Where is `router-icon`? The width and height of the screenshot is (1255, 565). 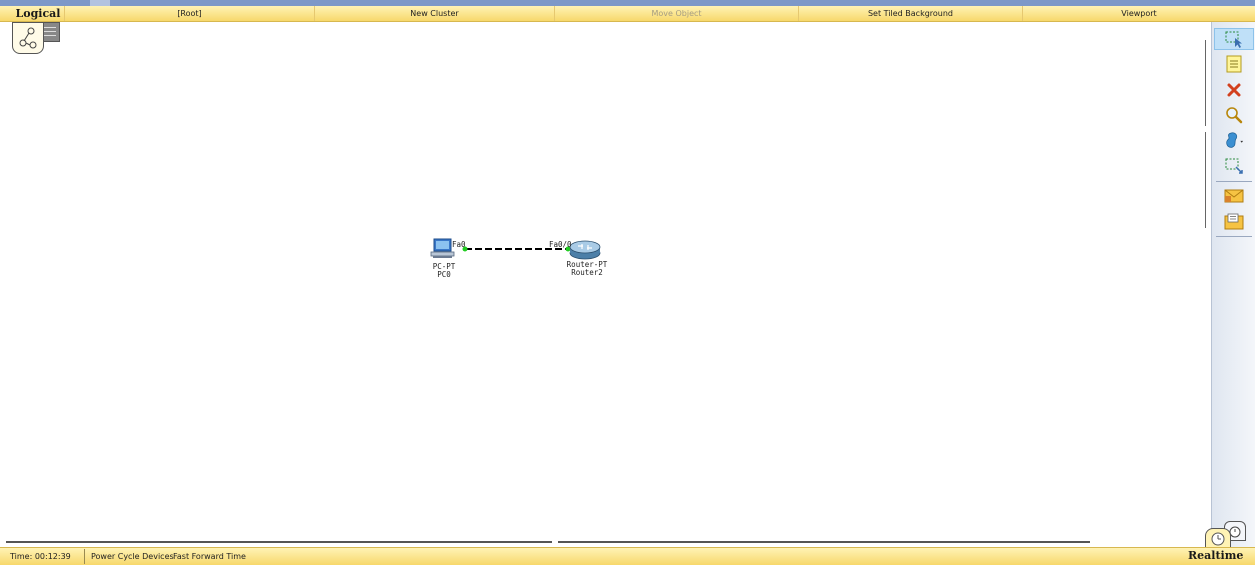
router-icon is located at coordinates (585, 250).